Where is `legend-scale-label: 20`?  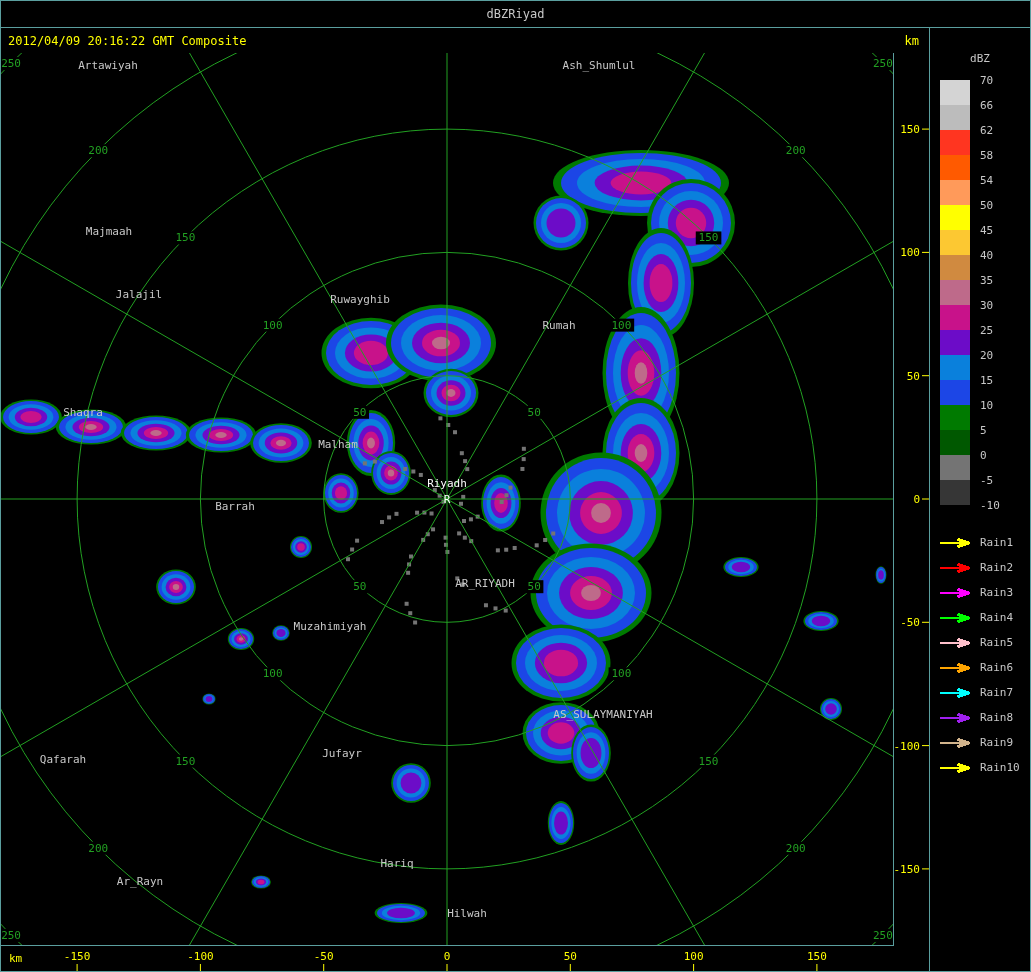 legend-scale-label: 20 is located at coordinates (987, 356).